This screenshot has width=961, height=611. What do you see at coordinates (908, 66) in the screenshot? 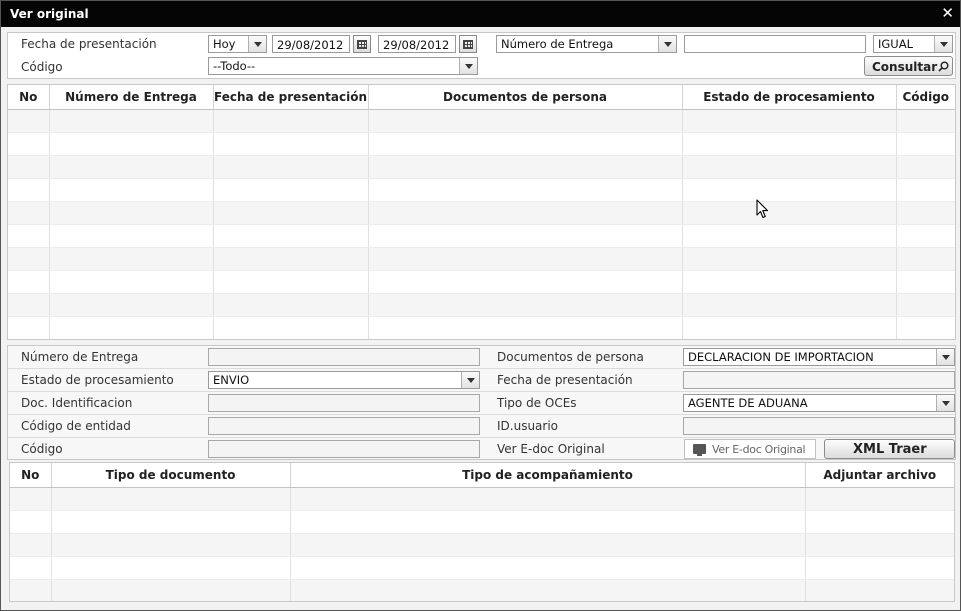
I see `consultar-button: Consultar` at bounding box center [908, 66].